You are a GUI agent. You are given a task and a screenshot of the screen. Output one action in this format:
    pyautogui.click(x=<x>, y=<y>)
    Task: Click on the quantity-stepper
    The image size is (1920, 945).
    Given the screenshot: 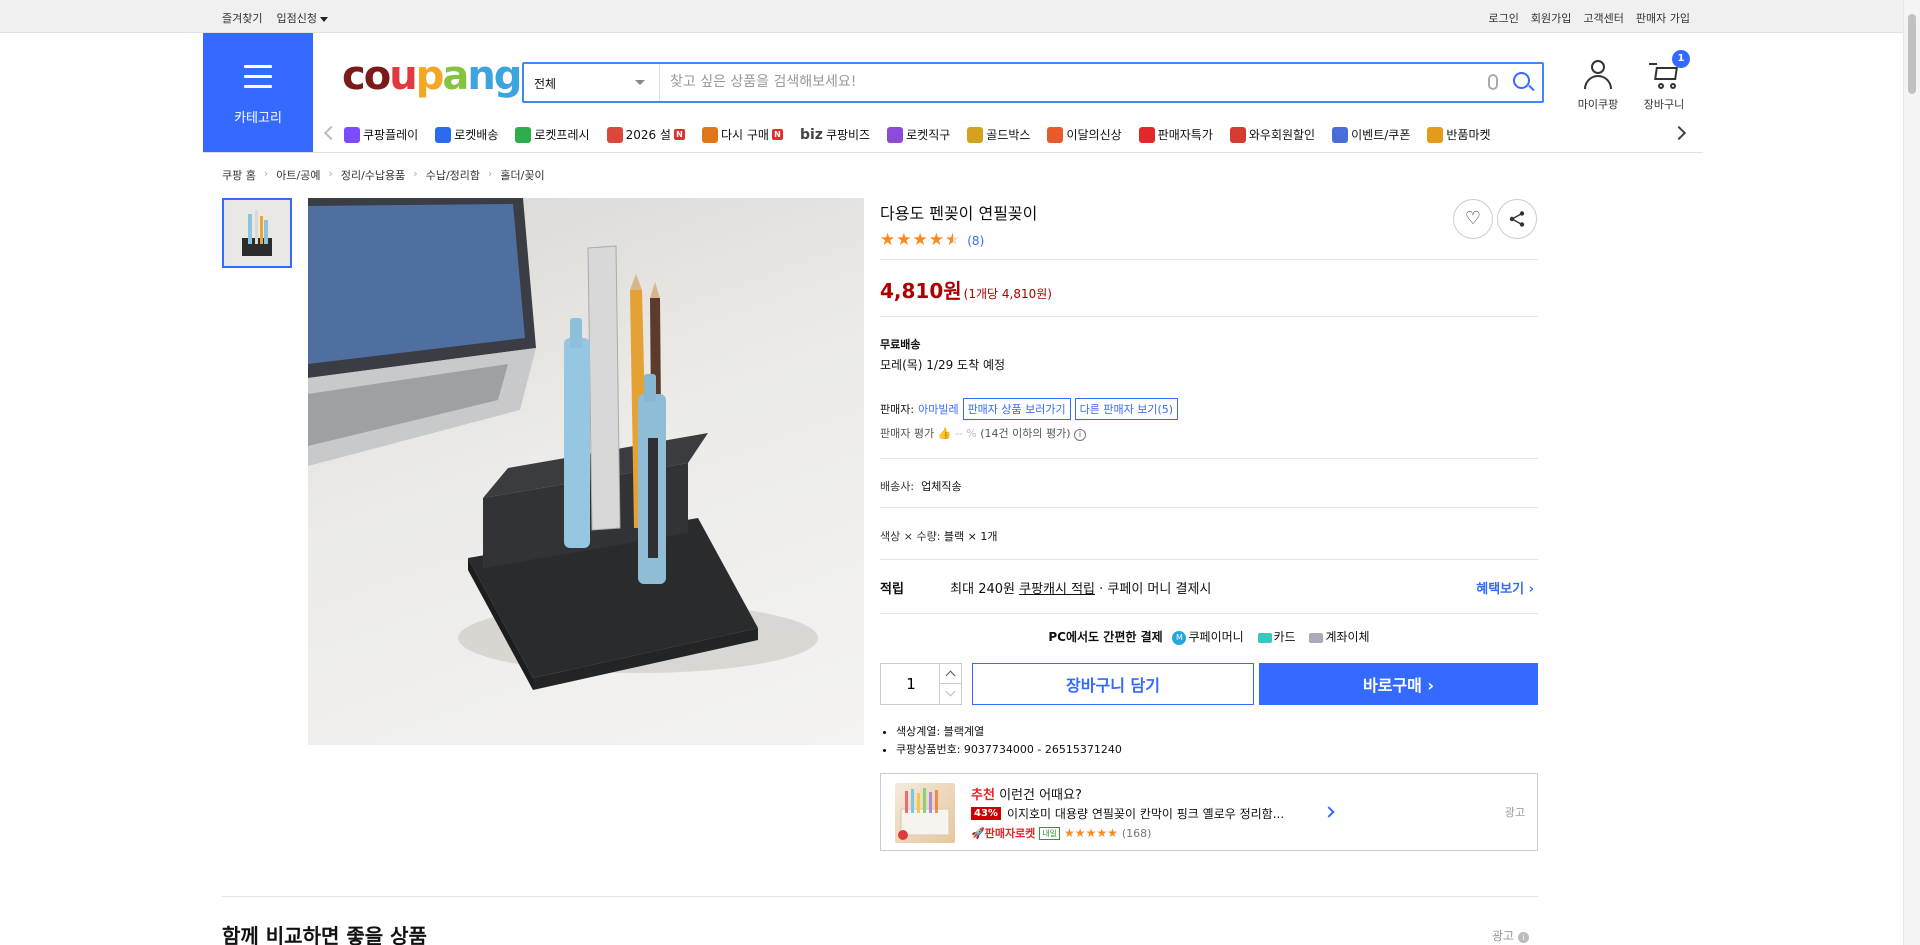 What is the action you would take?
    pyautogui.click(x=921, y=684)
    